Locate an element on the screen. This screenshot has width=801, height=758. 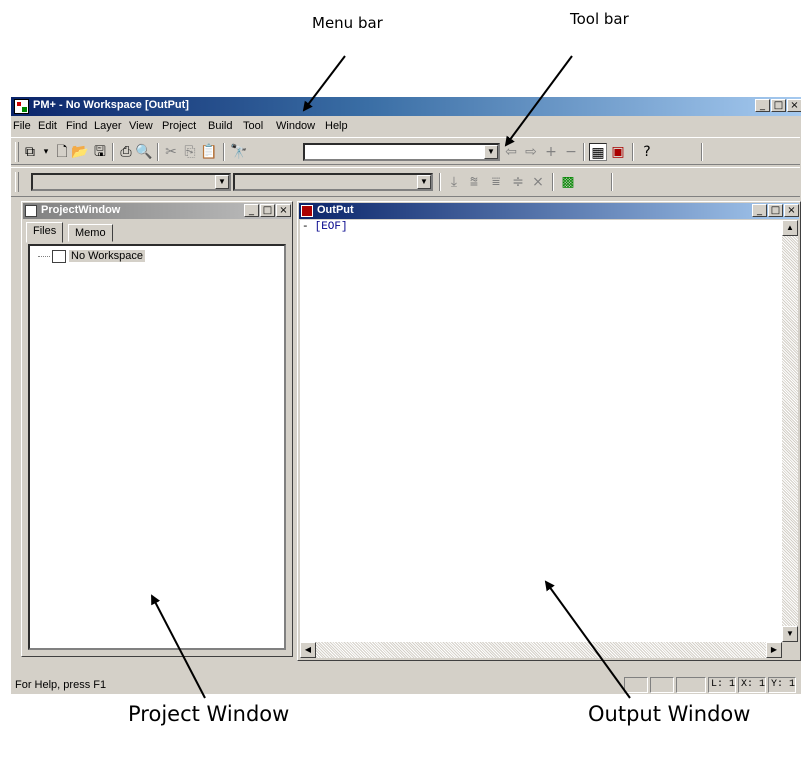
project-window-icon: ▦ is located at coordinates (598, 152).